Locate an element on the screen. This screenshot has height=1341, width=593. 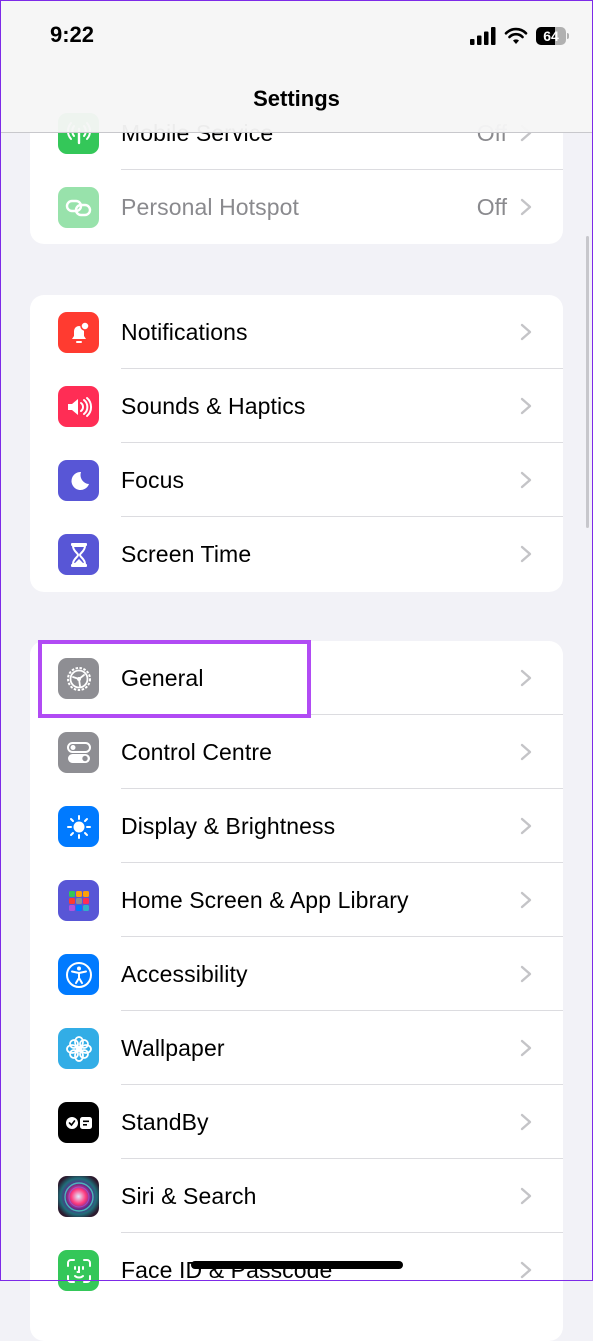
row-label: Control Centre is located at coordinates (196, 752).